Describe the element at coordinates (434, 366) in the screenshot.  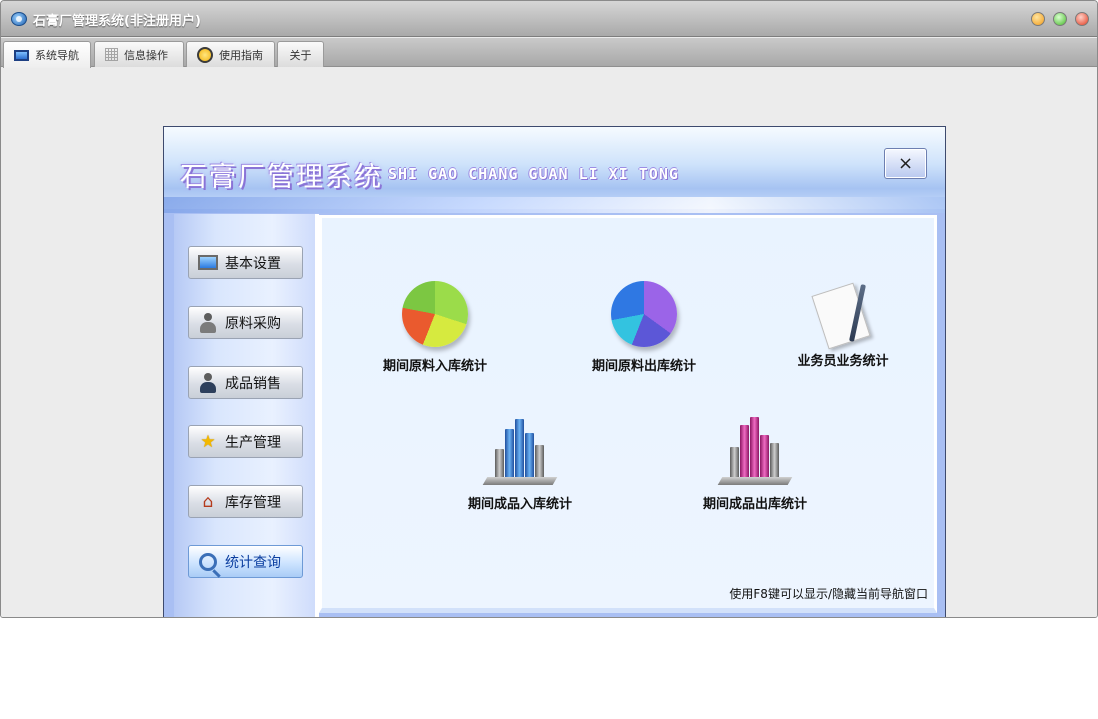
I see `stat-label: 期间原料入库统计` at that location.